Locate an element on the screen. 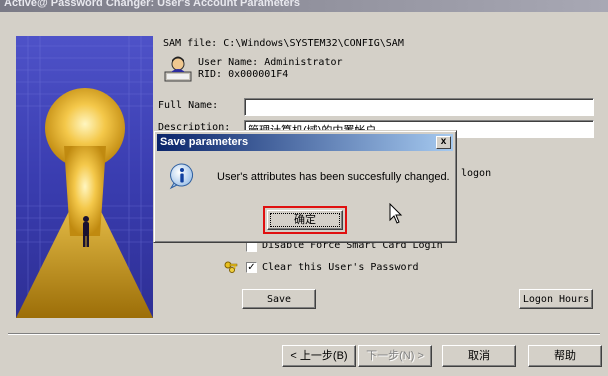 The height and width of the screenshot is (376, 608). rid-value: 0x000001F4 is located at coordinates (258, 74).